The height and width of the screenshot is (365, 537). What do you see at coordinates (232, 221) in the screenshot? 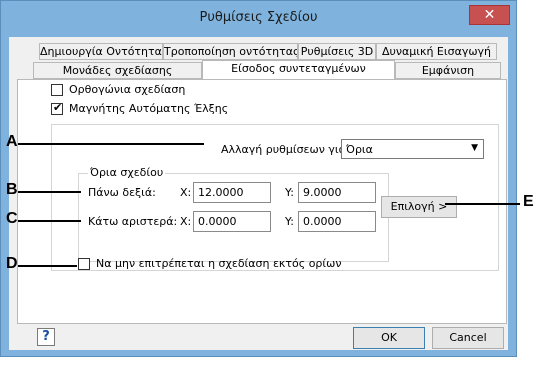
I see `lower-left-x-input: 0.0000` at bounding box center [232, 221].